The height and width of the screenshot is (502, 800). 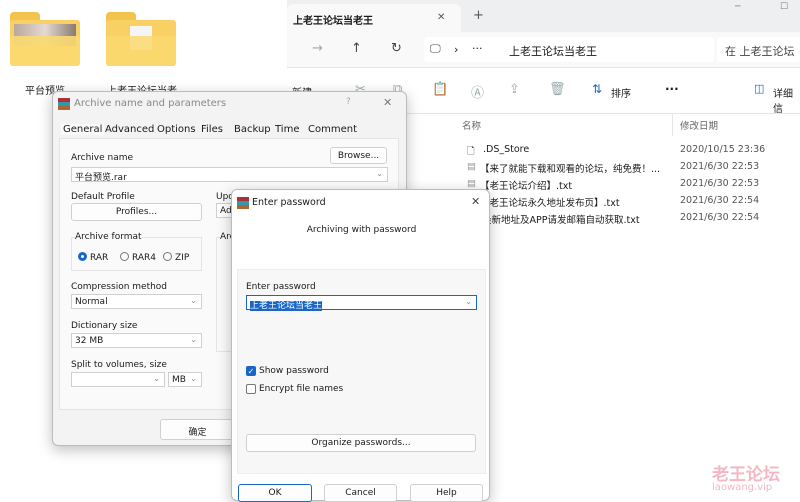 I want to click on compression-label: Compression method, so click(x=119, y=287).